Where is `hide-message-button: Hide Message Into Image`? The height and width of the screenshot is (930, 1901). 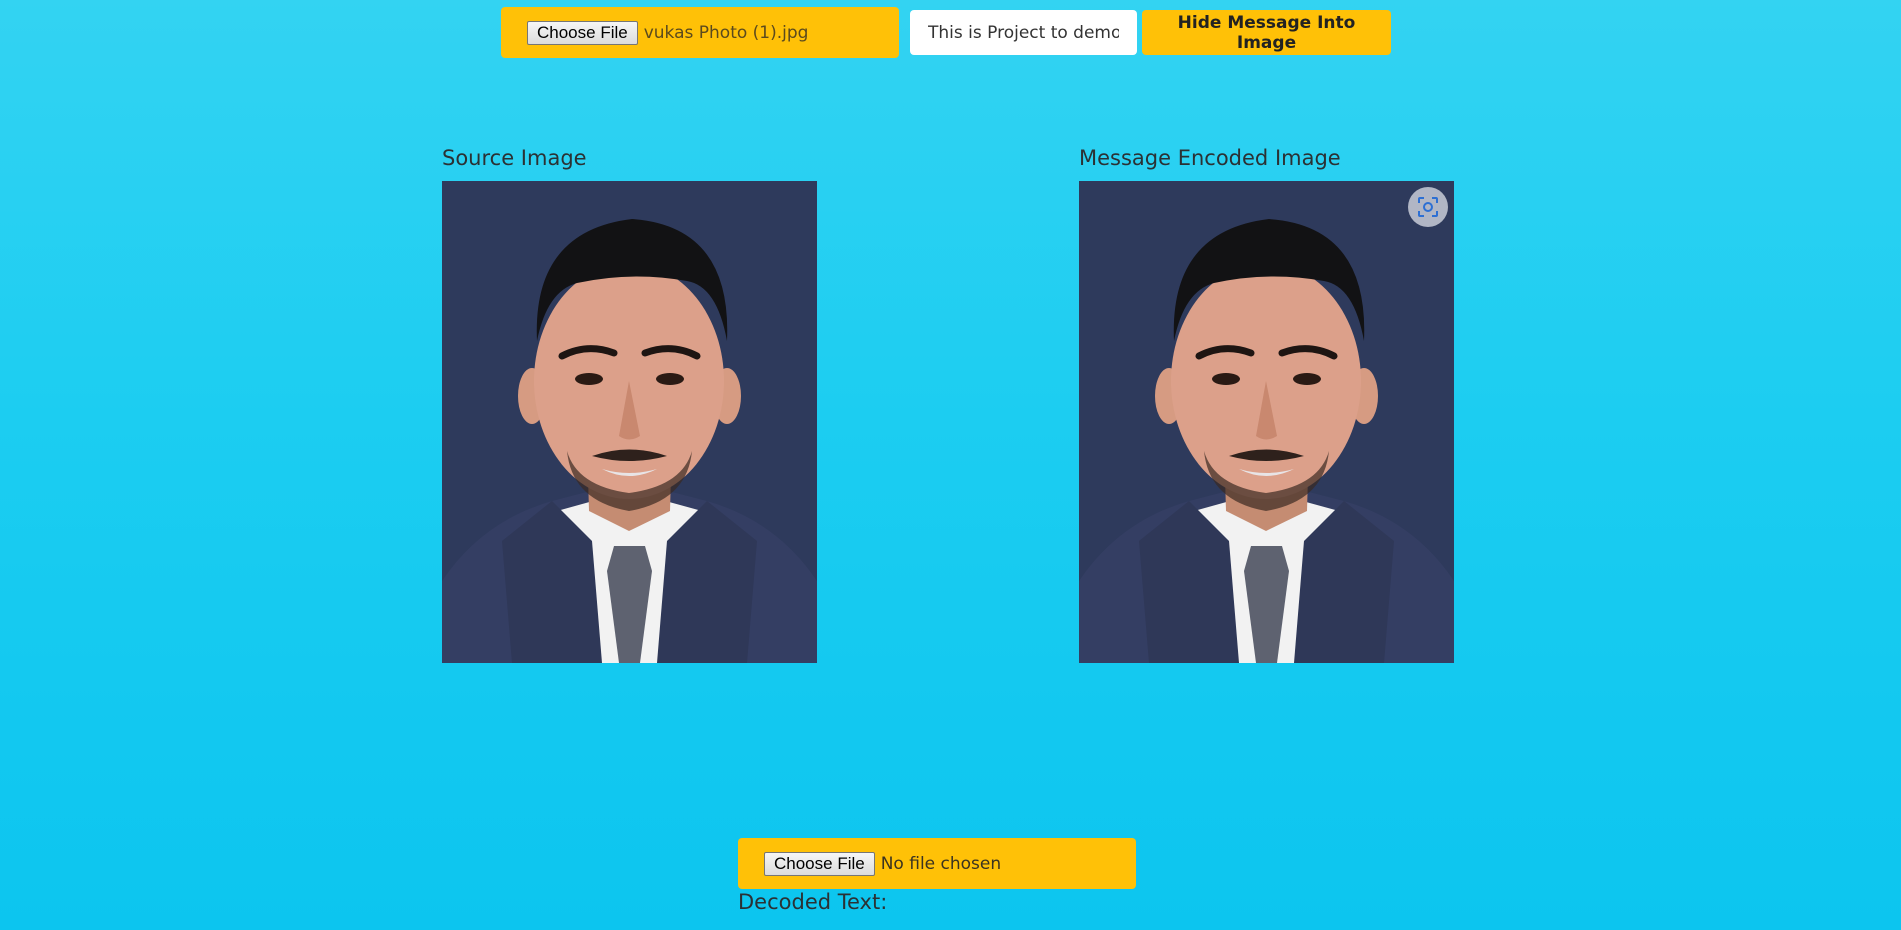
hide-message-button: Hide Message Into Image is located at coordinates (1266, 32).